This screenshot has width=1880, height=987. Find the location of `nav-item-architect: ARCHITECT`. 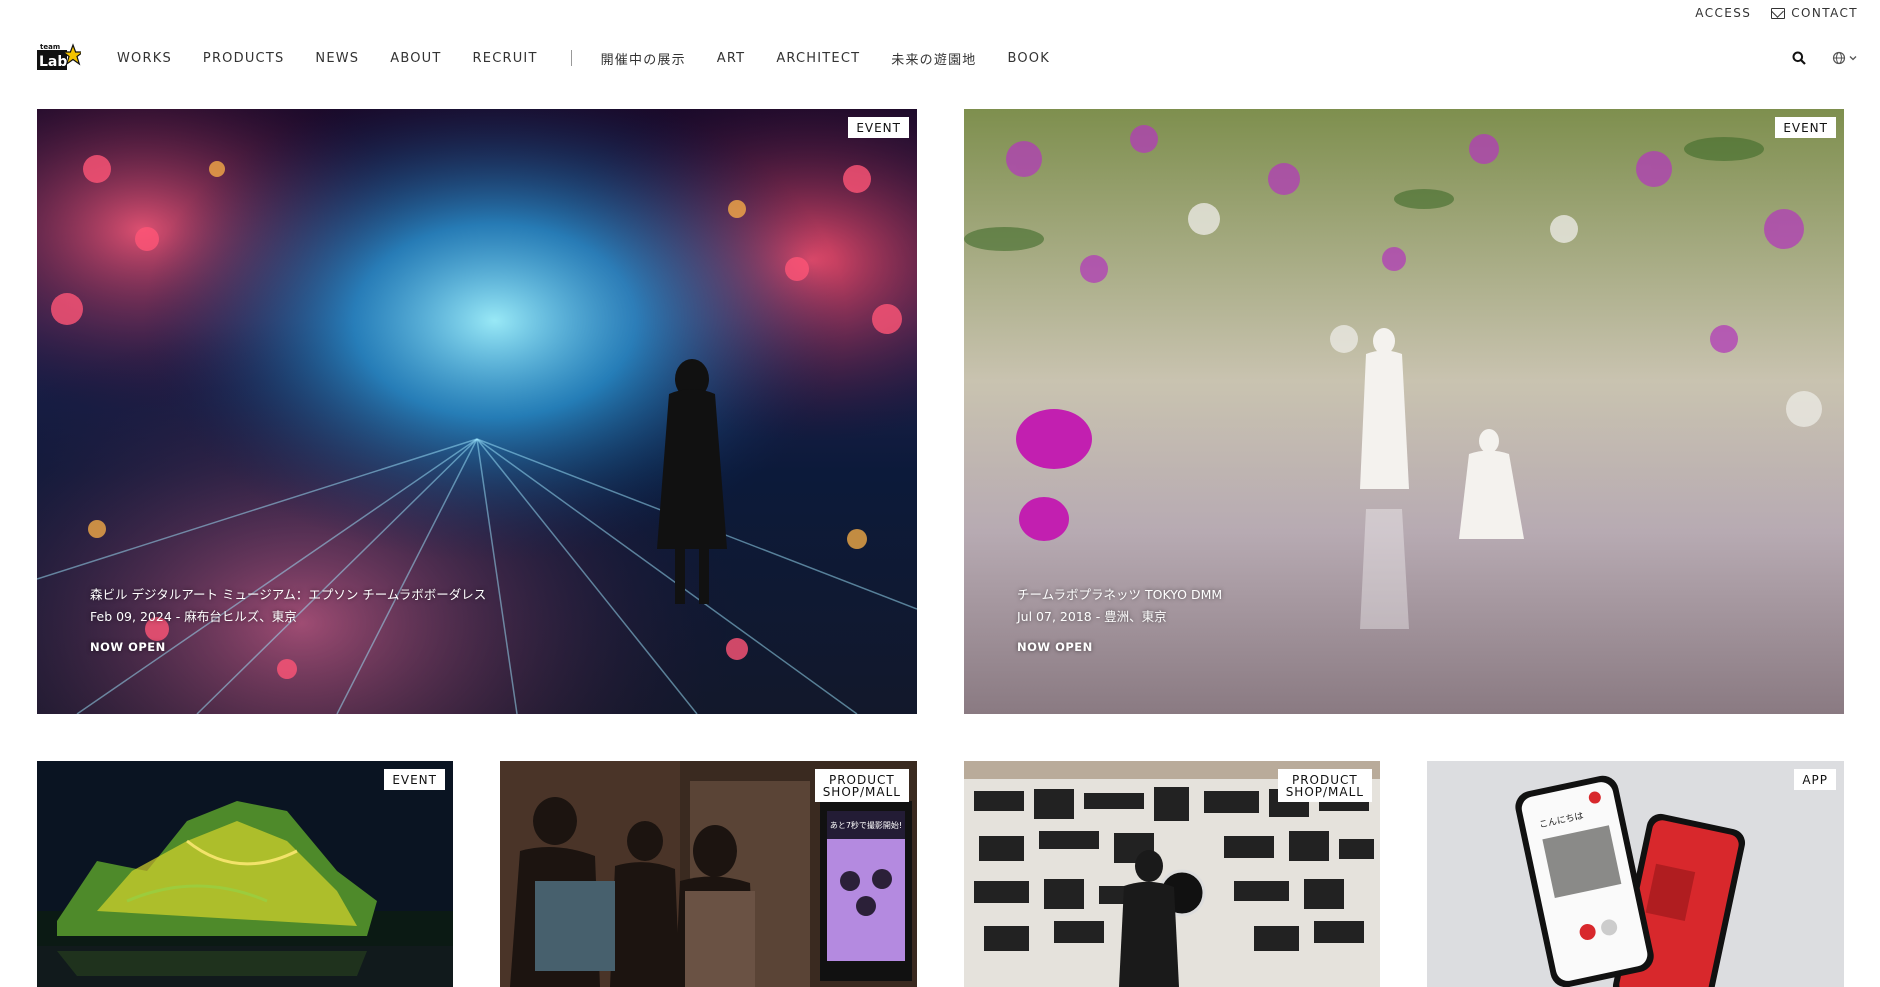

nav-item-architect: ARCHITECT is located at coordinates (818, 58).